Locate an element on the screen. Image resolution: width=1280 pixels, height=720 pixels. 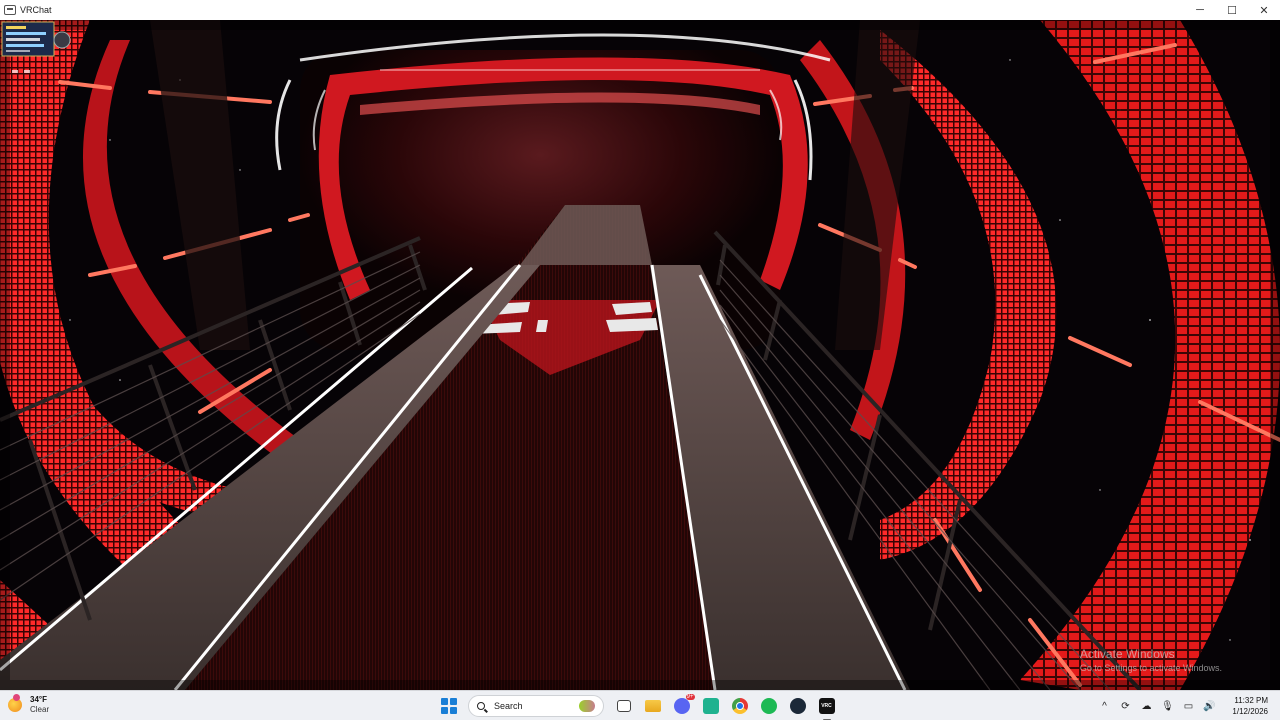
discord-button is located at coordinates (682, 706).